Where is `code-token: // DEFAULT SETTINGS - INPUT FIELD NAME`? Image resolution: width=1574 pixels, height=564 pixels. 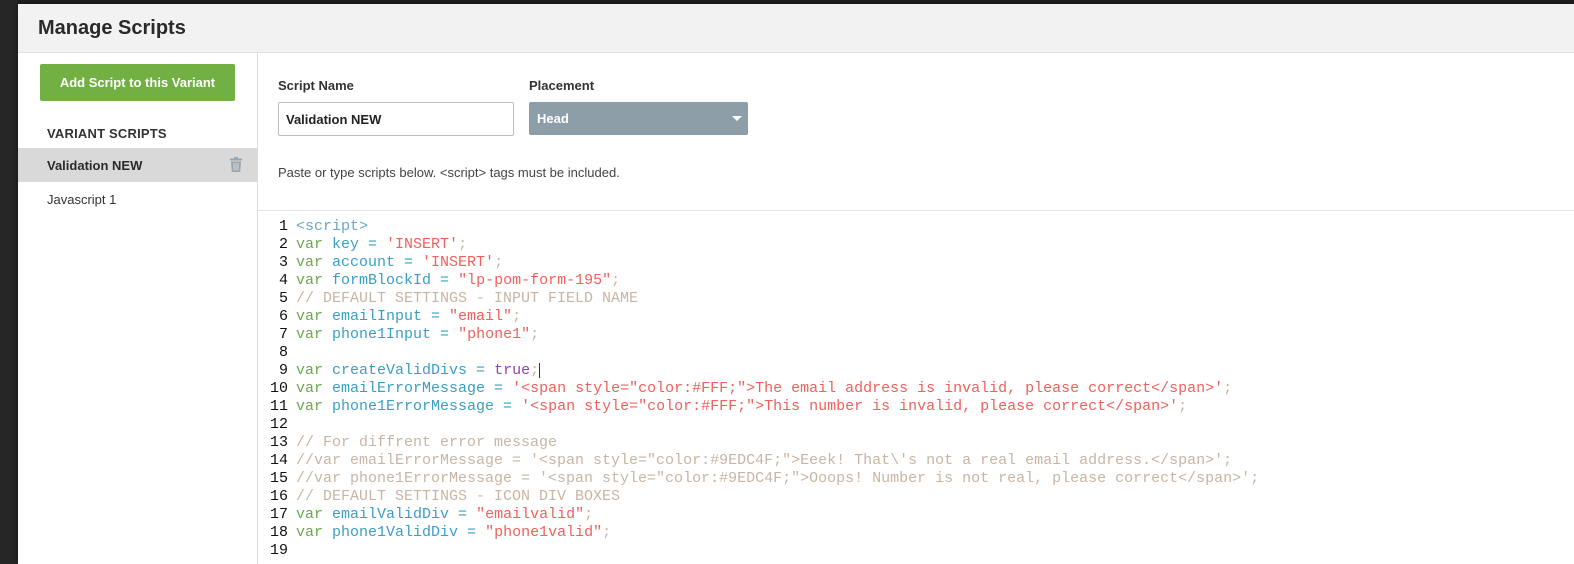
code-token: // DEFAULT SETTINGS - INPUT FIELD NAME is located at coordinates (467, 298).